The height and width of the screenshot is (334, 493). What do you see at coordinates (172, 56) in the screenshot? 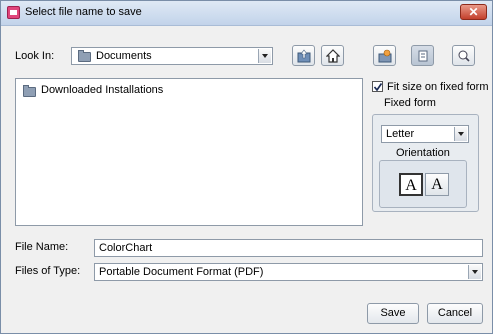
I see `look-in-combo: Documents` at bounding box center [172, 56].